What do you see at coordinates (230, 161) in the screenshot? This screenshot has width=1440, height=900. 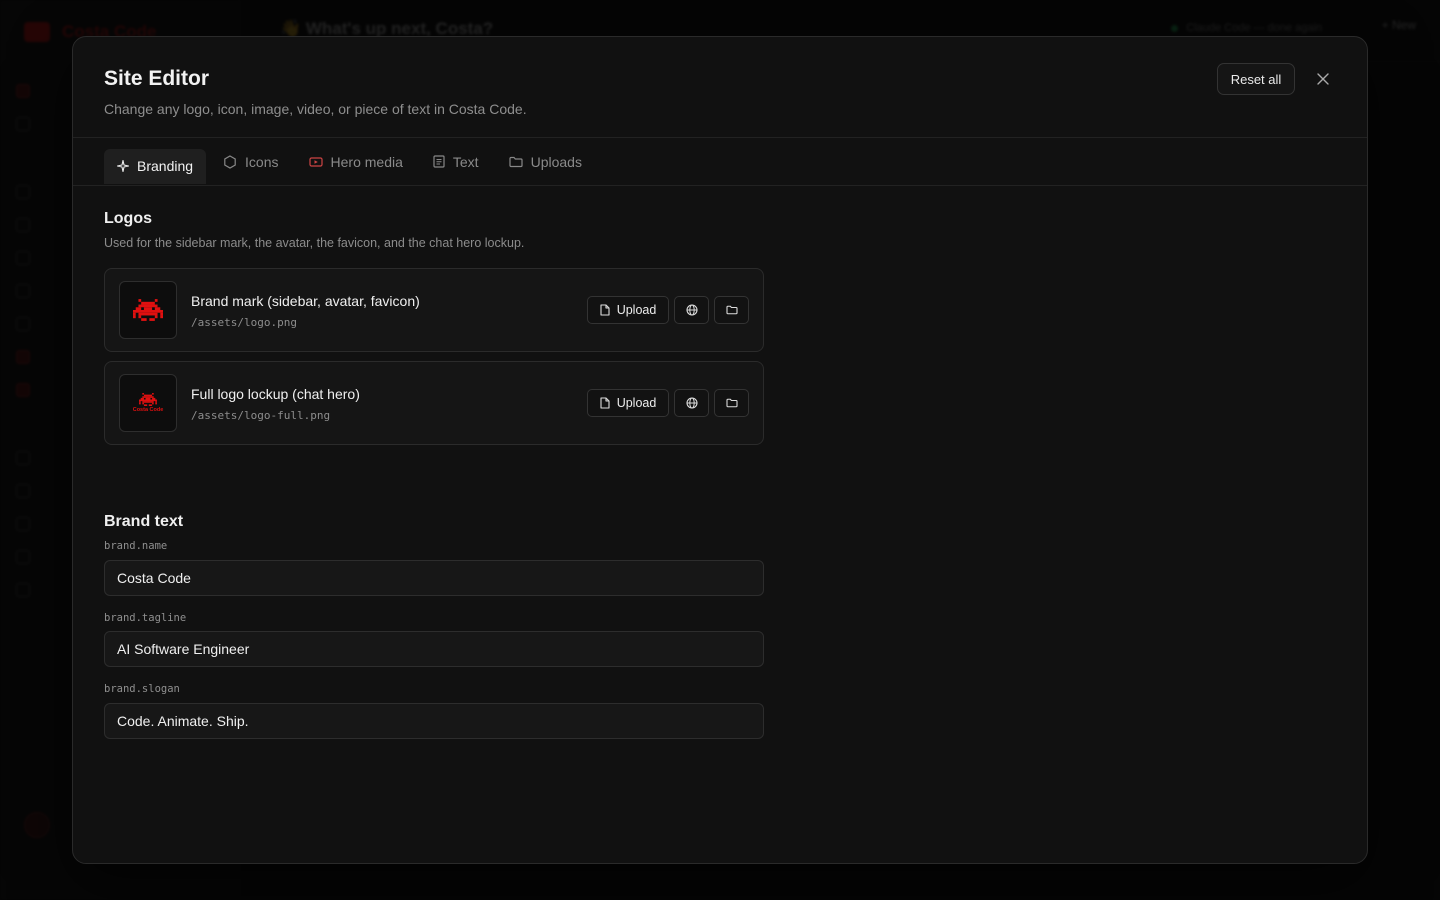 I see `shapes-icon` at bounding box center [230, 161].